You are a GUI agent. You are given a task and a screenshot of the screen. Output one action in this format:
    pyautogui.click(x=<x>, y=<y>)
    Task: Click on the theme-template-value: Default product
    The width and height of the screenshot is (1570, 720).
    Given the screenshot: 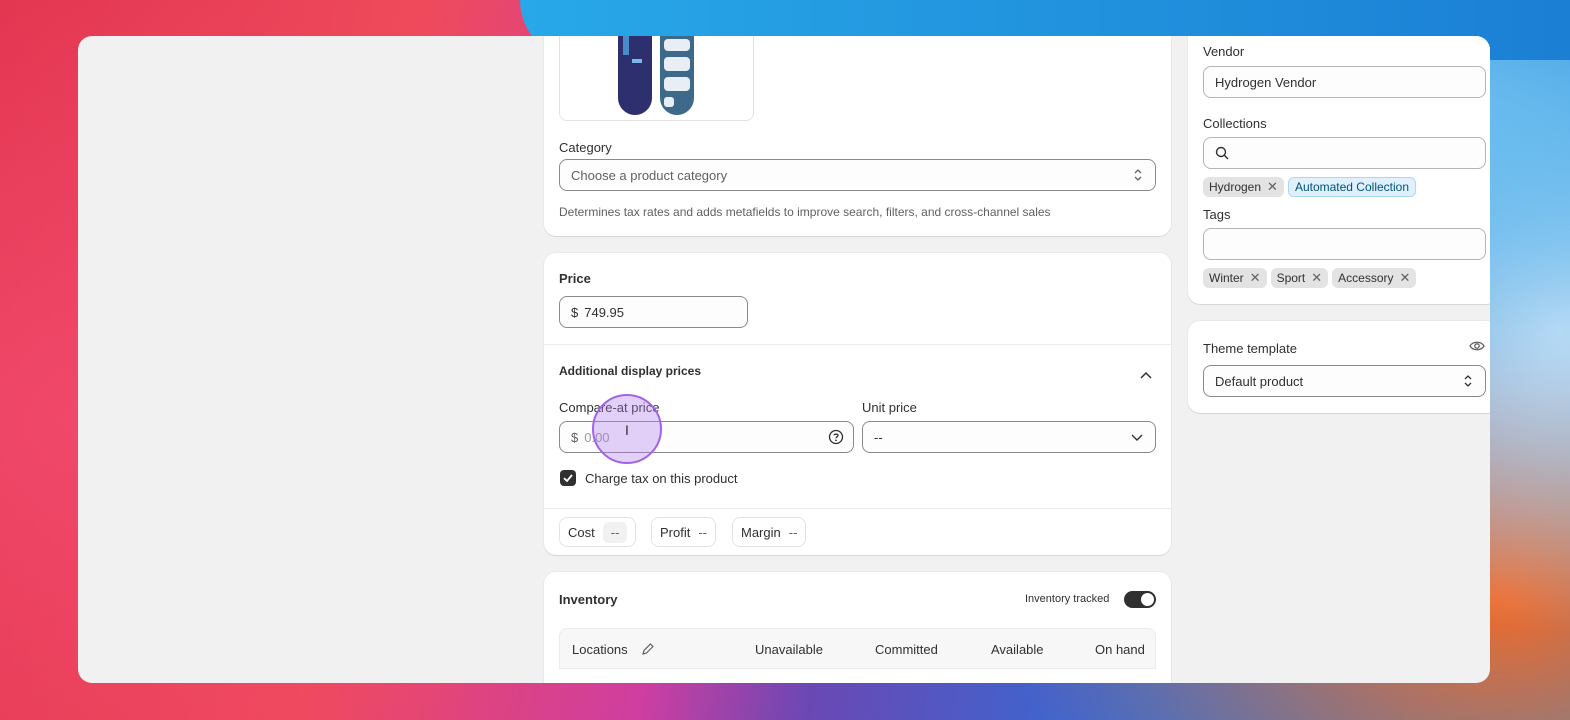 What is the action you would take?
    pyautogui.click(x=1259, y=381)
    